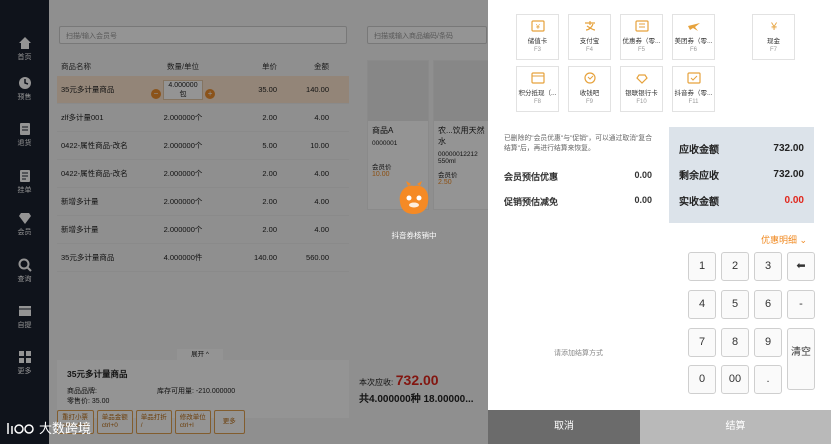  Describe the element at coordinates (801, 304) in the screenshot. I see `key-minus: -` at that location.